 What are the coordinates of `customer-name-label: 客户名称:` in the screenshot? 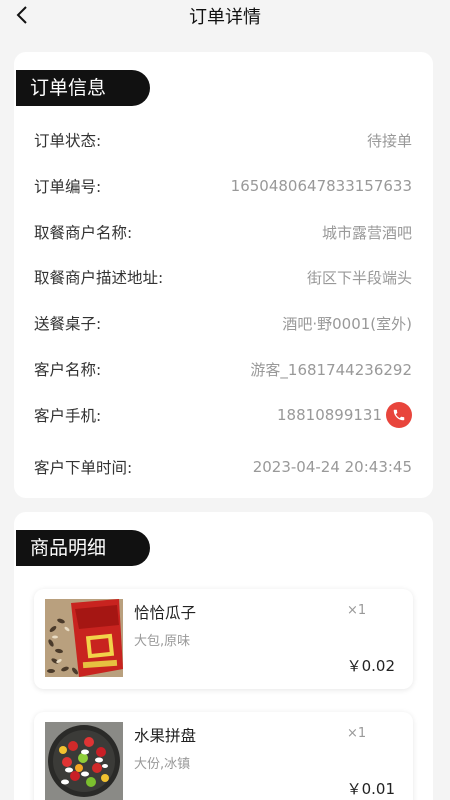 It's located at (68, 370).